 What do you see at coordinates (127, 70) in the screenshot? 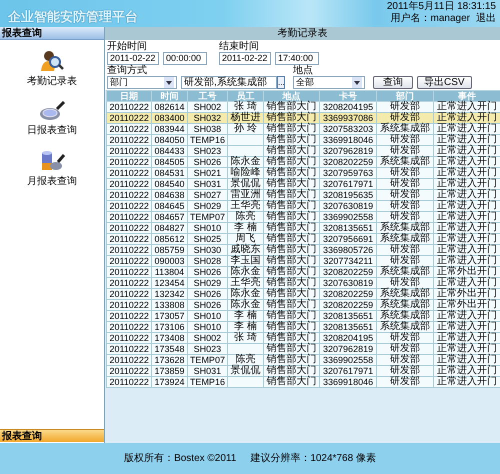
I see `field-label: 查询方式` at bounding box center [127, 70].